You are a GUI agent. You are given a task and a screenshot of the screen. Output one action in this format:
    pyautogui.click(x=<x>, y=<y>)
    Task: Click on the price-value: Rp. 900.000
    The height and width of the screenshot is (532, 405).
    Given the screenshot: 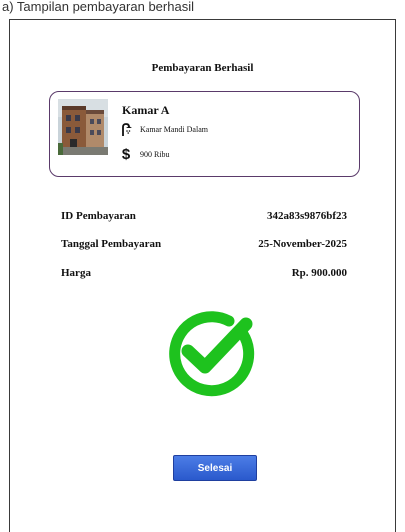 What is the action you would take?
    pyautogui.click(x=319, y=273)
    